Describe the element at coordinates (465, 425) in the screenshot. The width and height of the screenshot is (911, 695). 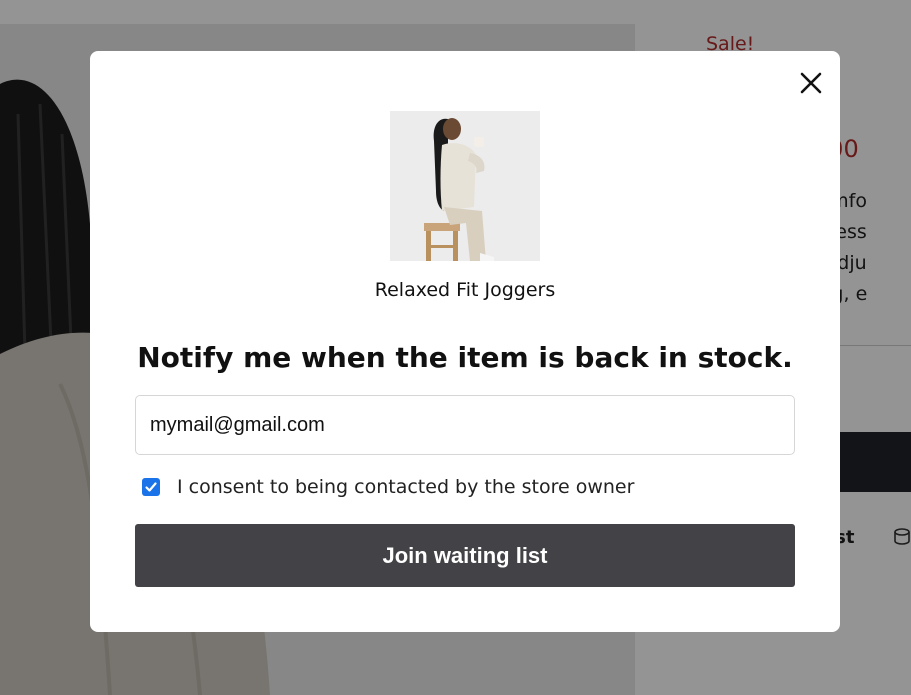
I see `email-input` at that location.